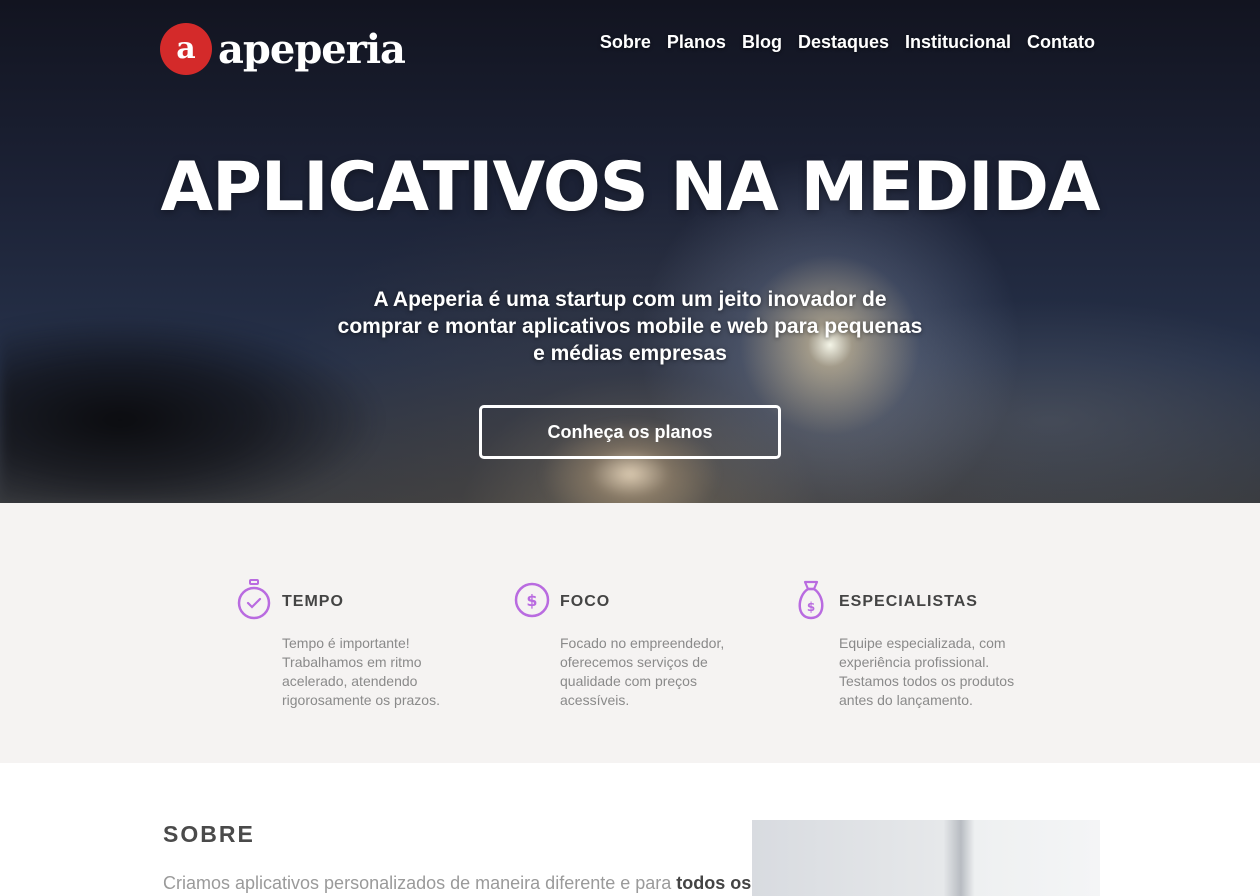  What do you see at coordinates (254, 599) in the screenshot?
I see `stopwatch-icon` at bounding box center [254, 599].